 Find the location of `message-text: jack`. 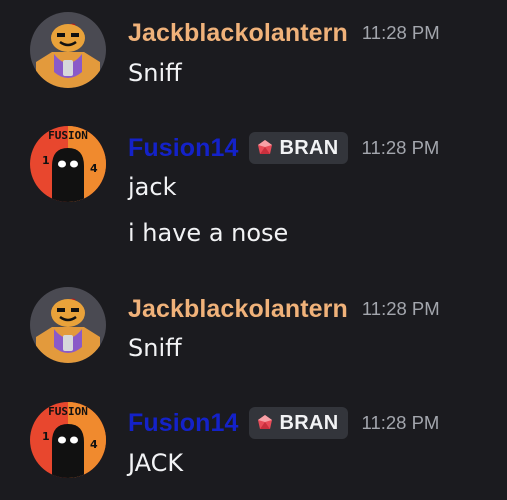

message-text: jack is located at coordinates (152, 187).